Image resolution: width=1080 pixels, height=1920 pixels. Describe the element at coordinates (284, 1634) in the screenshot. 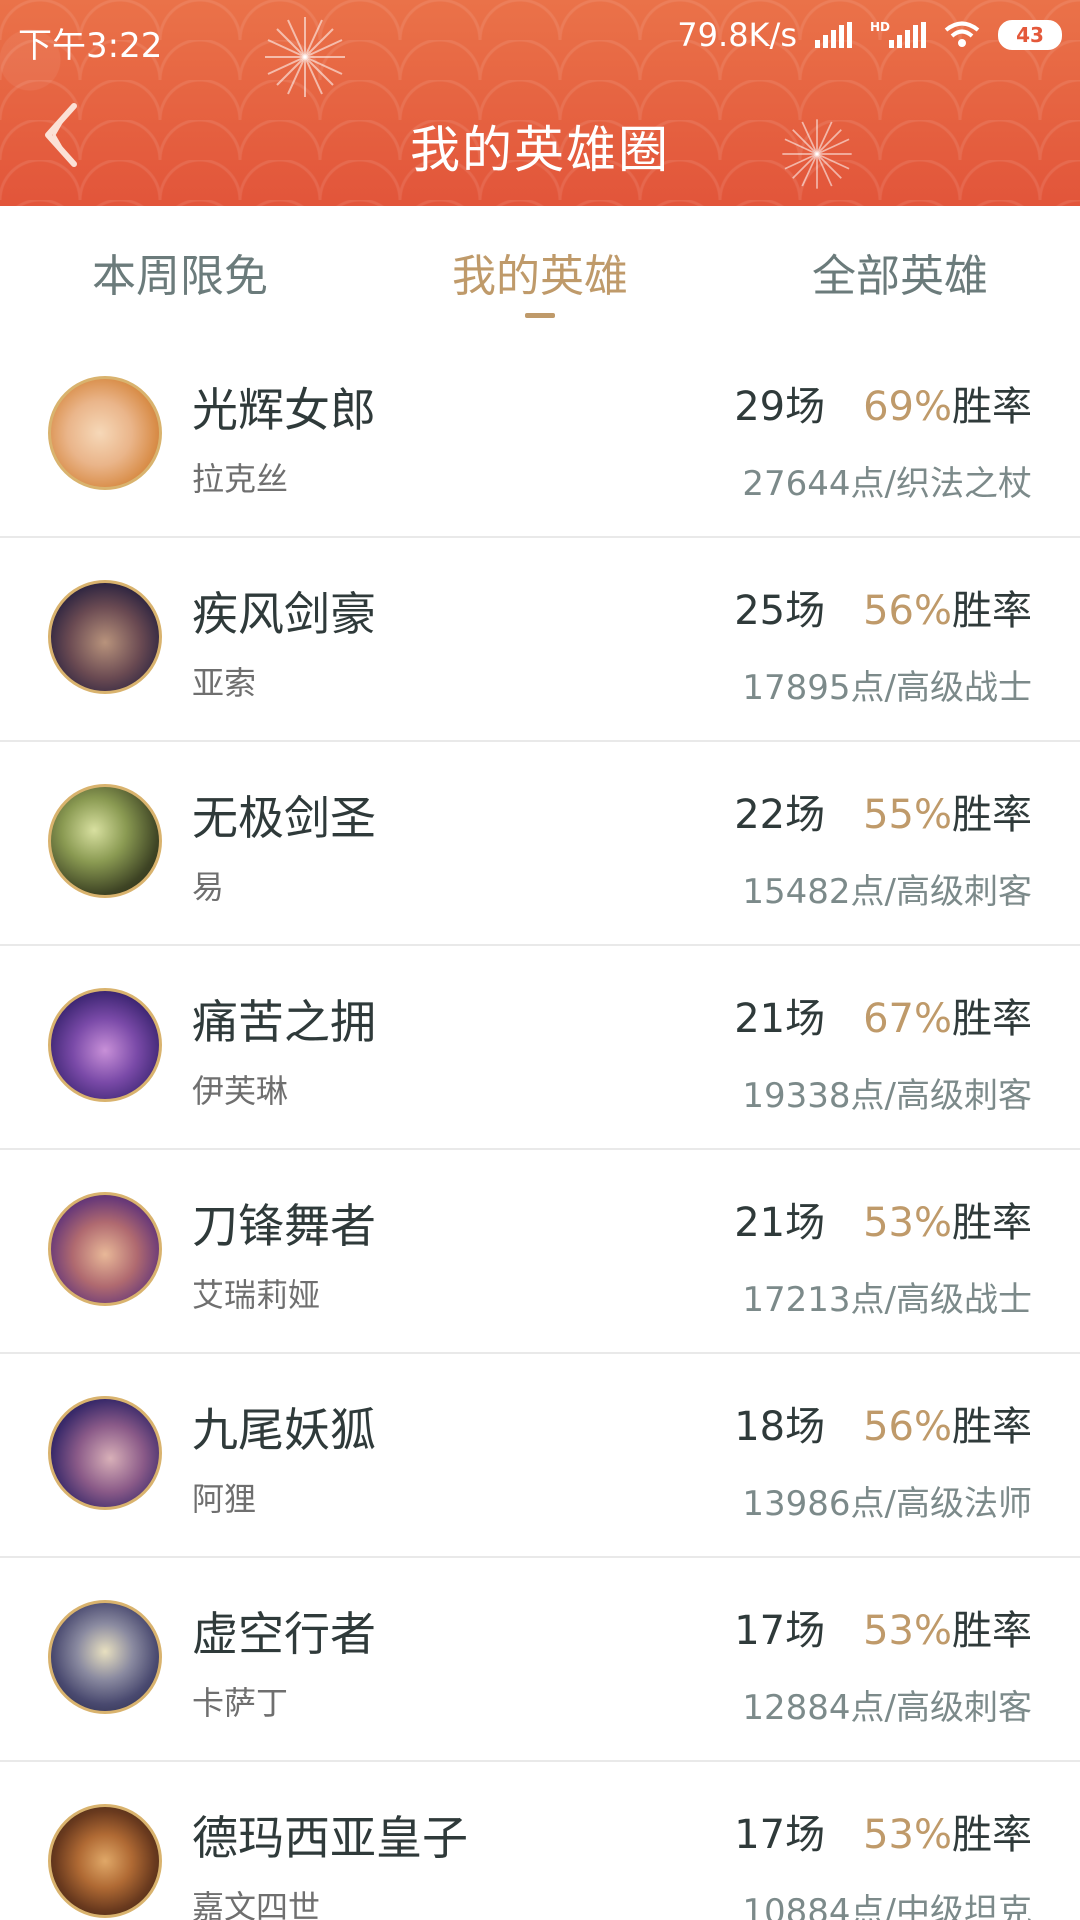

I see `hero-title: 虚空行者` at that location.